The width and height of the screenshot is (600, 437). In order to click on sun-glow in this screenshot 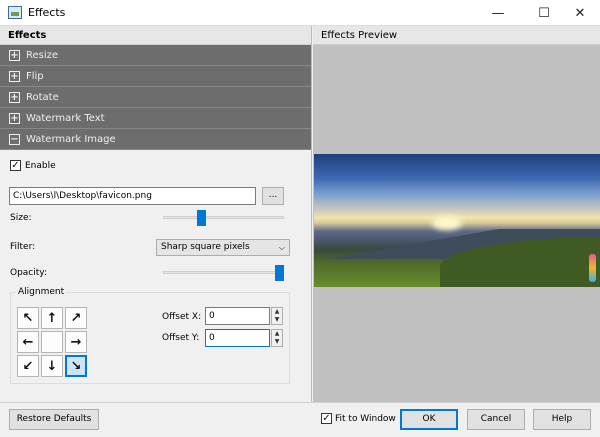, I will do `click(447, 223)`.